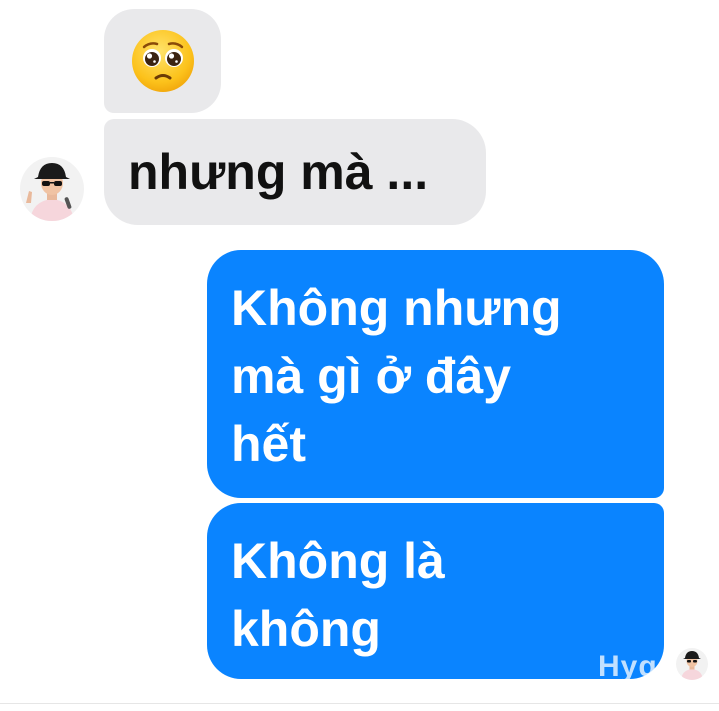 The height and width of the screenshot is (711, 719). What do you see at coordinates (306, 629) in the screenshot?
I see `message-line: không` at bounding box center [306, 629].